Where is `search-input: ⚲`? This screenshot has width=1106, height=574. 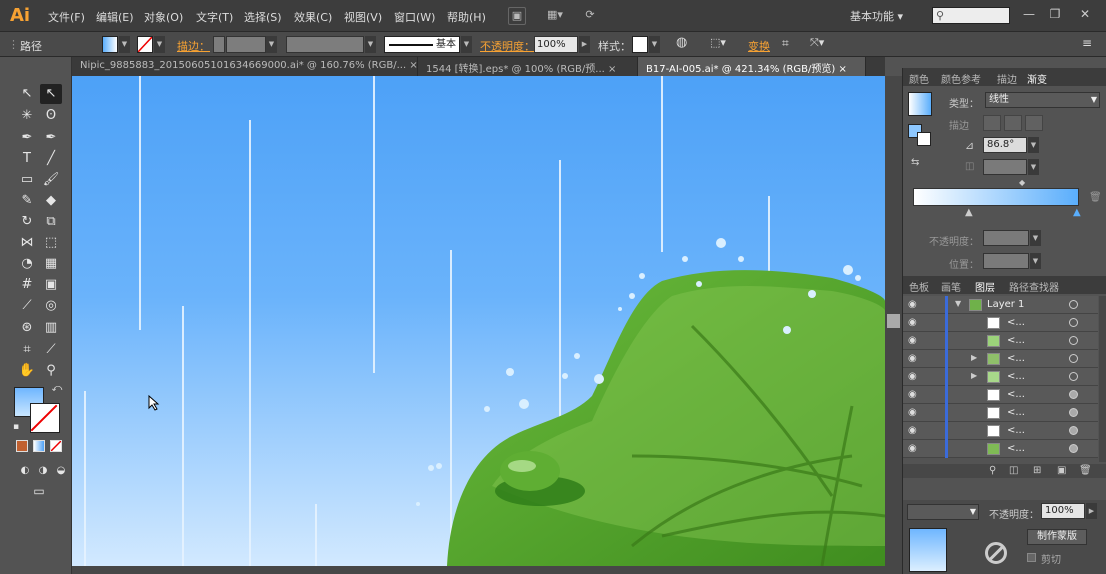 search-input: ⚲ is located at coordinates (971, 15).